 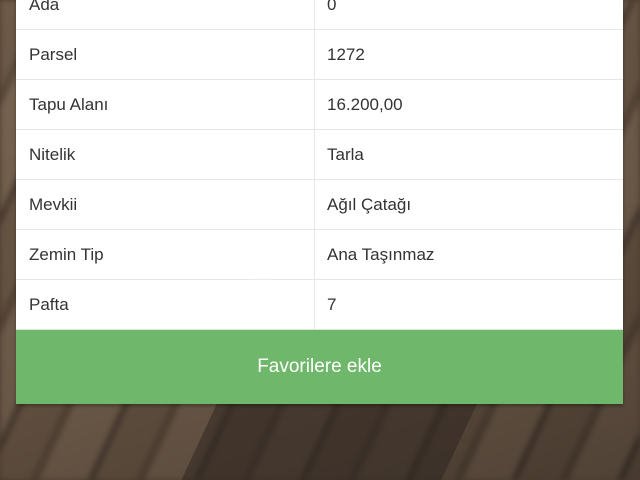 I want to click on table-row: Mevkii Ağıl Çatağı, so click(x=319, y=205).